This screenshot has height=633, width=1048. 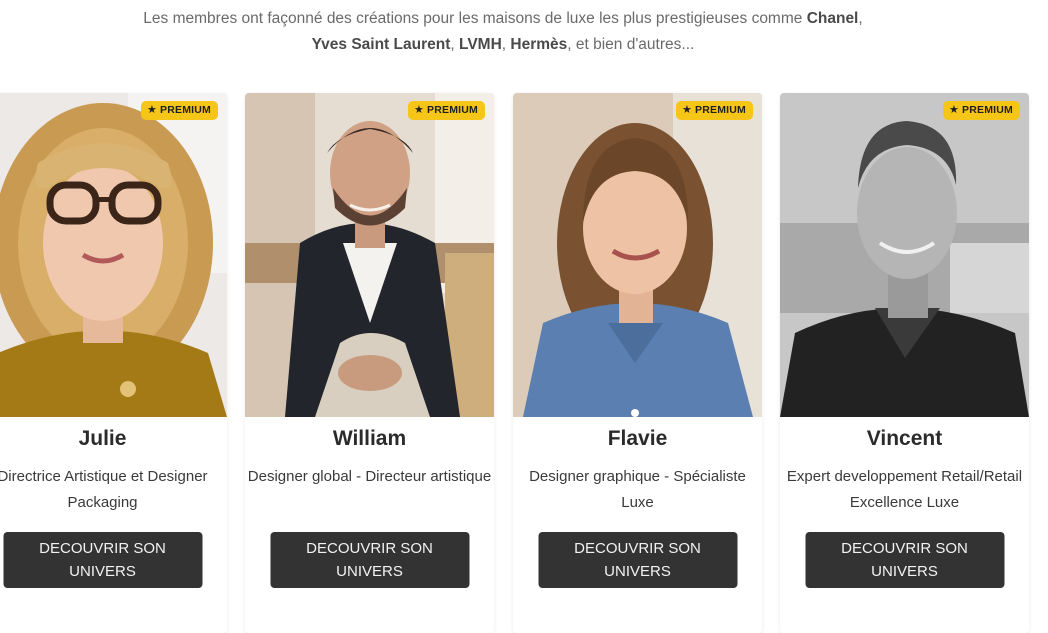 I want to click on brand-chanel: Chanel, so click(x=832, y=18).